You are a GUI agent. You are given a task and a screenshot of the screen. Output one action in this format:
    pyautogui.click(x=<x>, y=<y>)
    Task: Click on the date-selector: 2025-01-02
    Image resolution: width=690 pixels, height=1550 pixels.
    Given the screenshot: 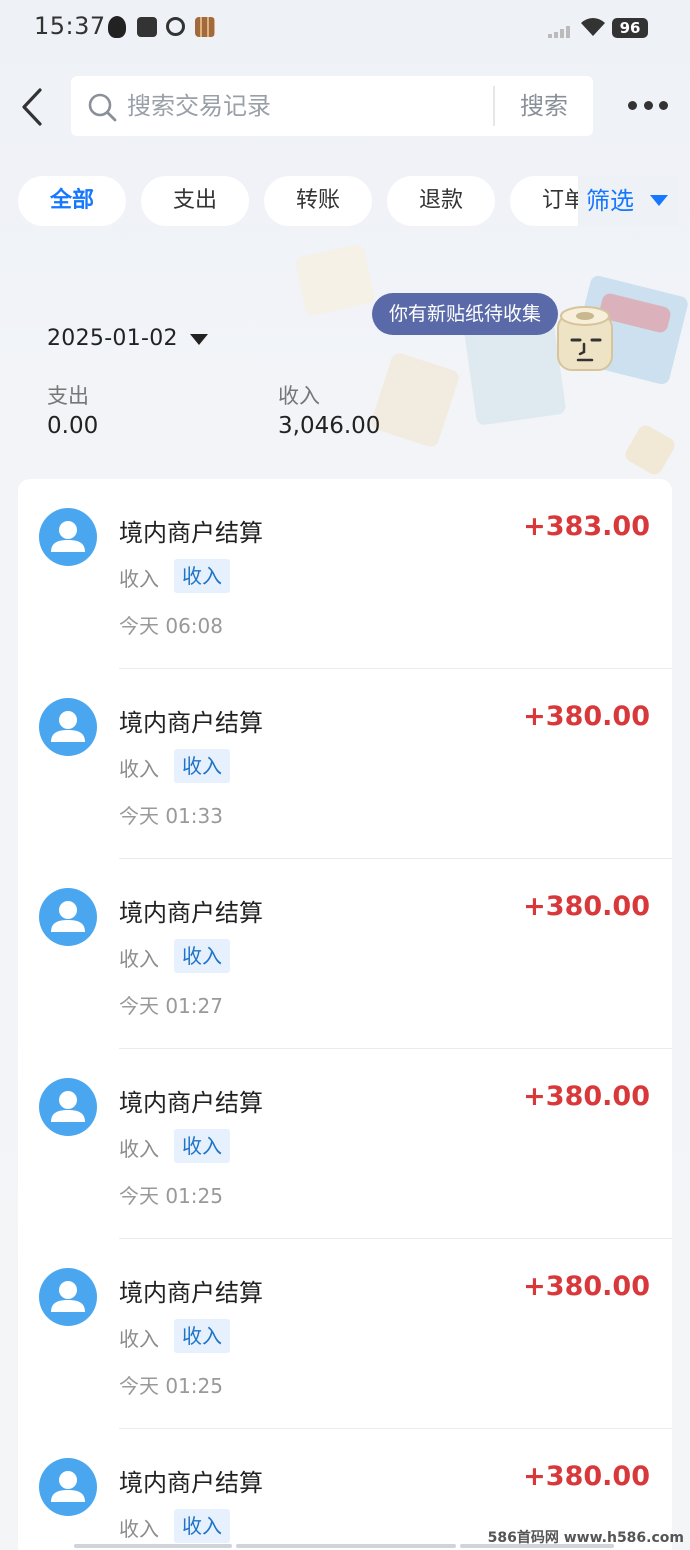 What is the action you would take?
    pyautogui.click(x=127, y=339)
    